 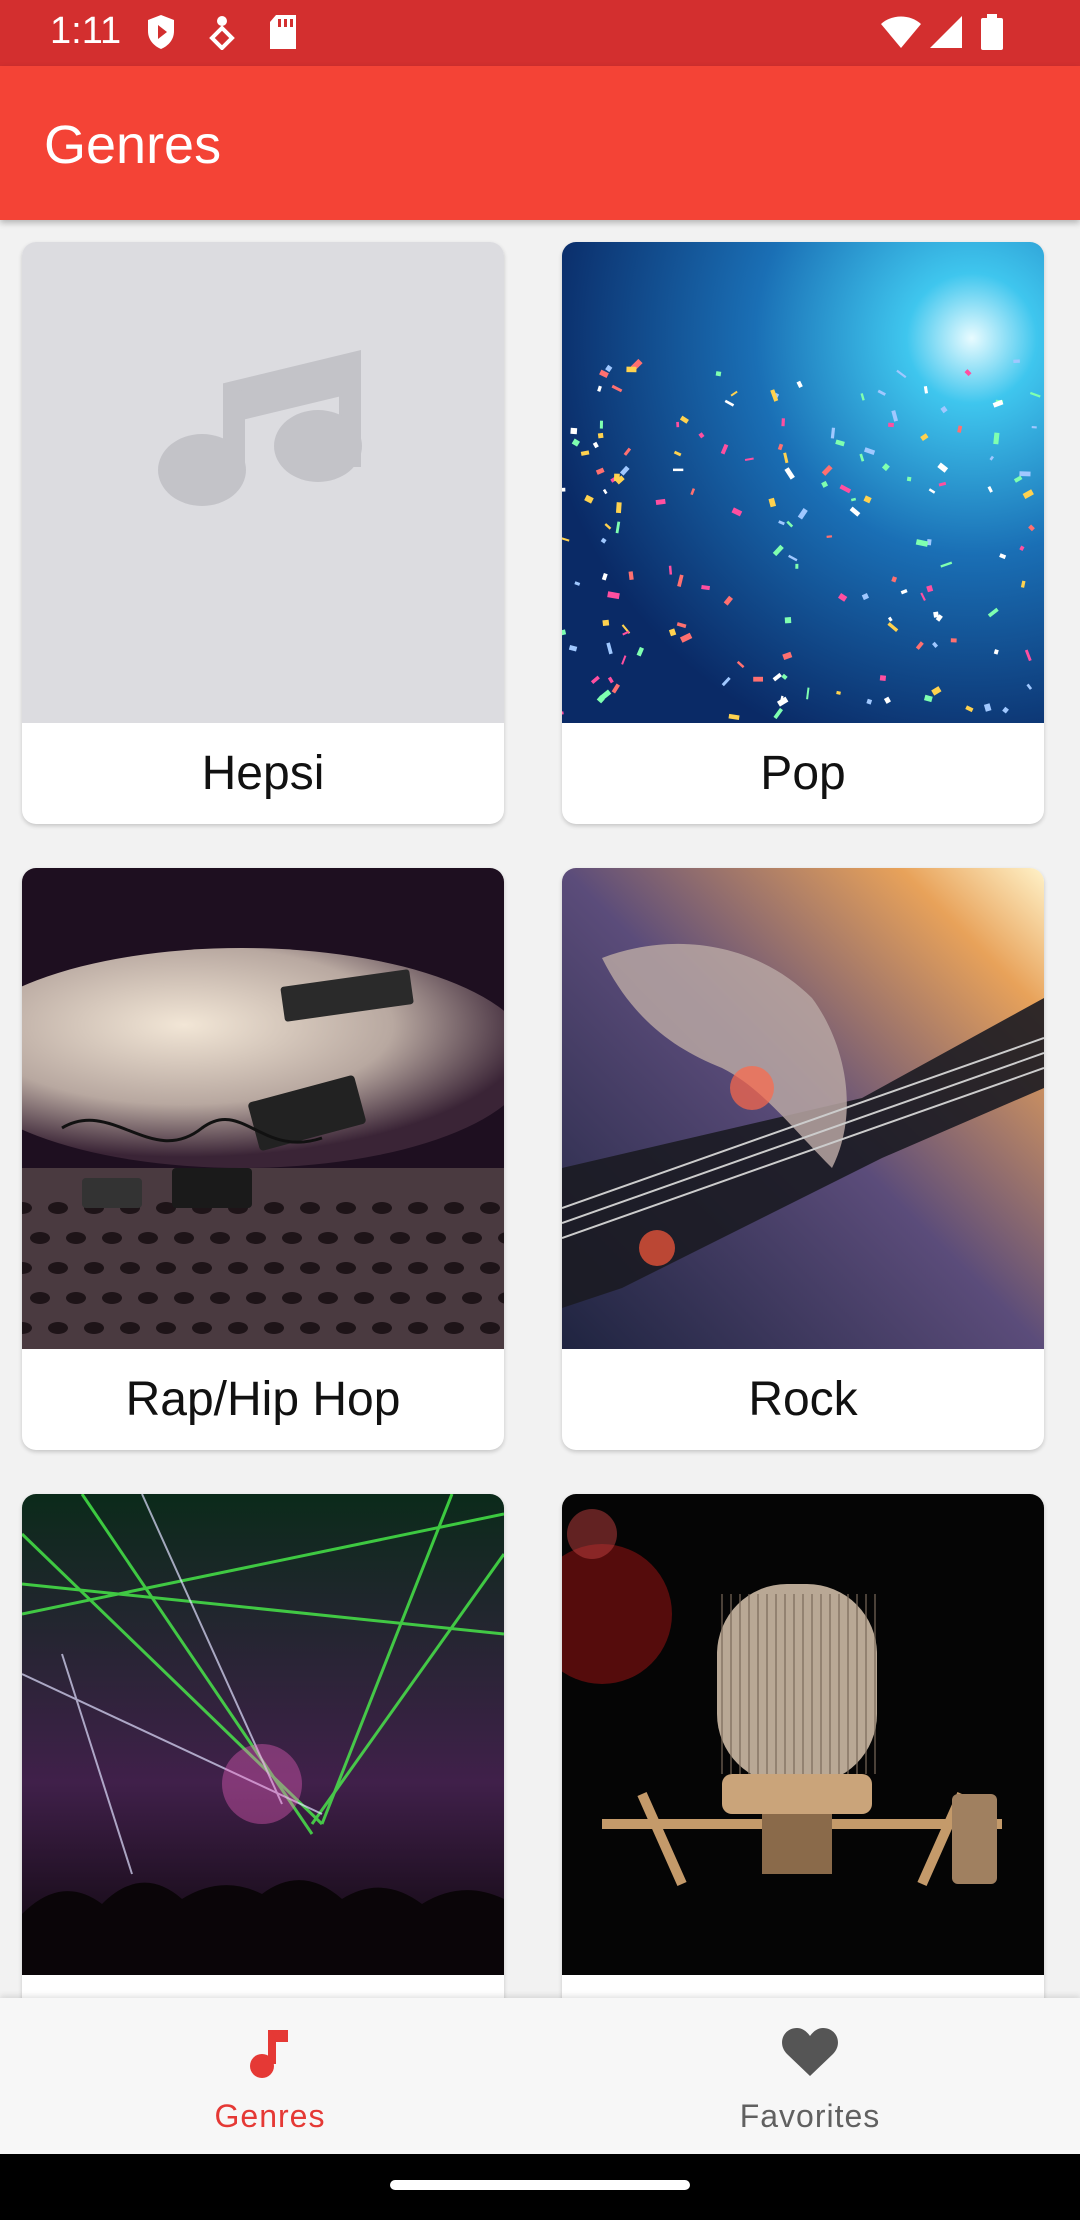 What do you see at coordinates (810, 2054) in the screenshot?
I see `heart-icon` at bounding box center [810, 2054].